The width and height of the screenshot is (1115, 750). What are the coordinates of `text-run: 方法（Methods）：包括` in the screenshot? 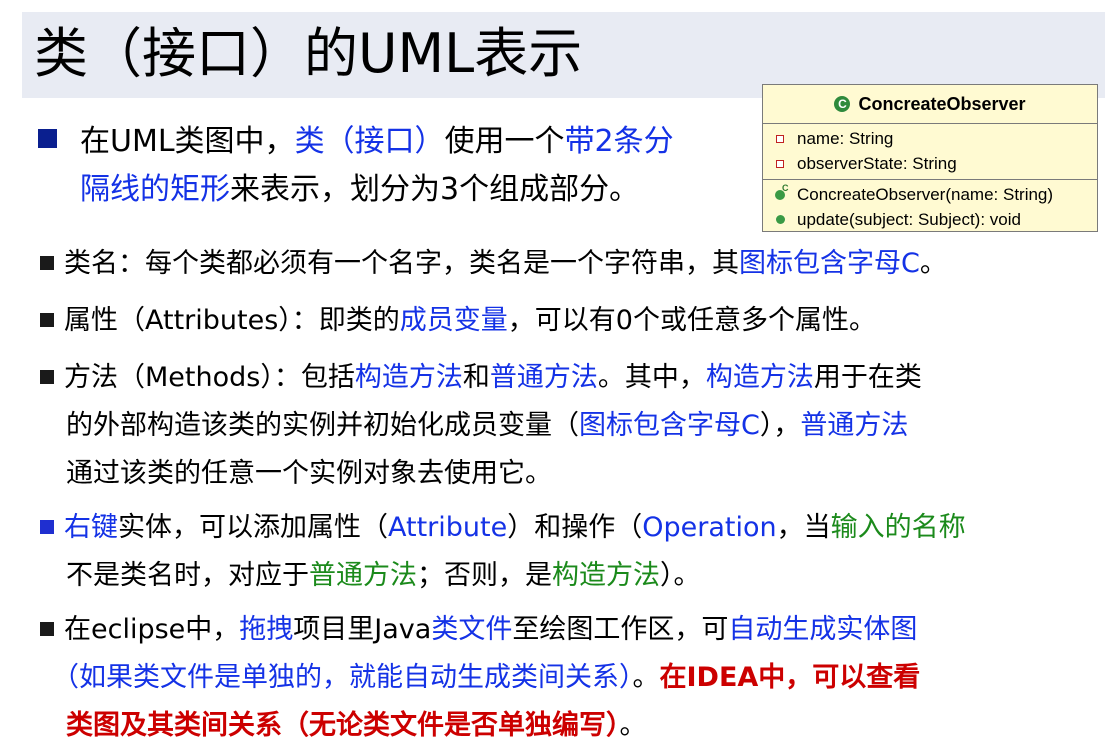 It's located at (209, 377).